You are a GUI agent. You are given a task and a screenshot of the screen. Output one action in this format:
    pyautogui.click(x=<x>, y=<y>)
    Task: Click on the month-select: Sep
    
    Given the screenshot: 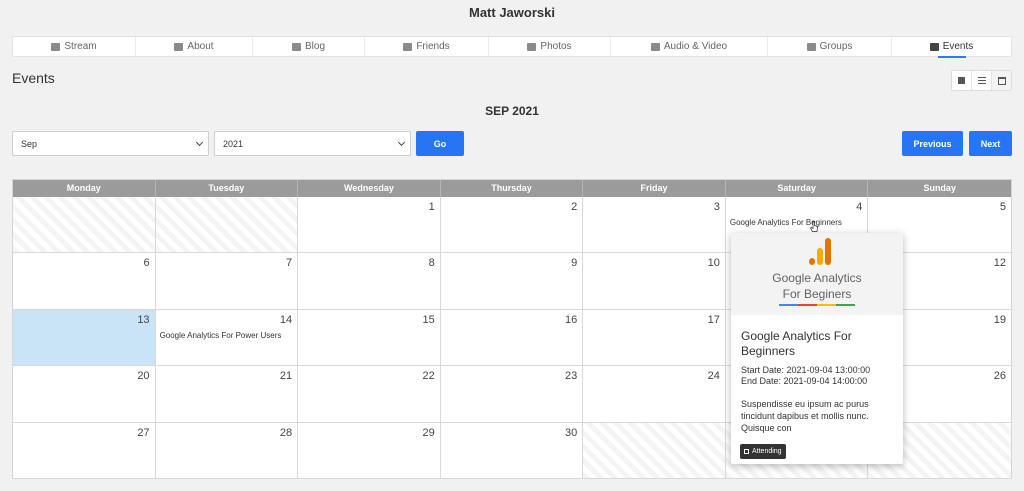 What is the action you would take?
    pyautogui.click(x=110, y=143)
    